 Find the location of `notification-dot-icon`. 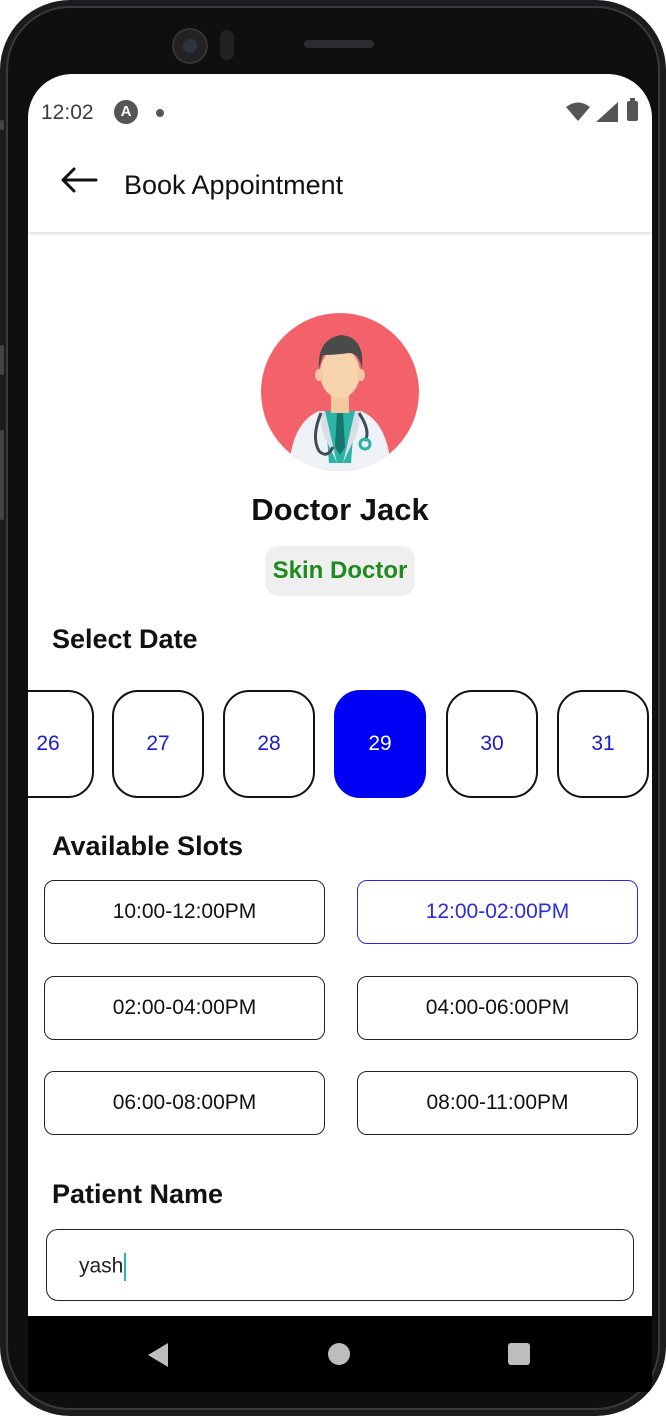

notification-dot-icon is located at coordinates (160, 113).